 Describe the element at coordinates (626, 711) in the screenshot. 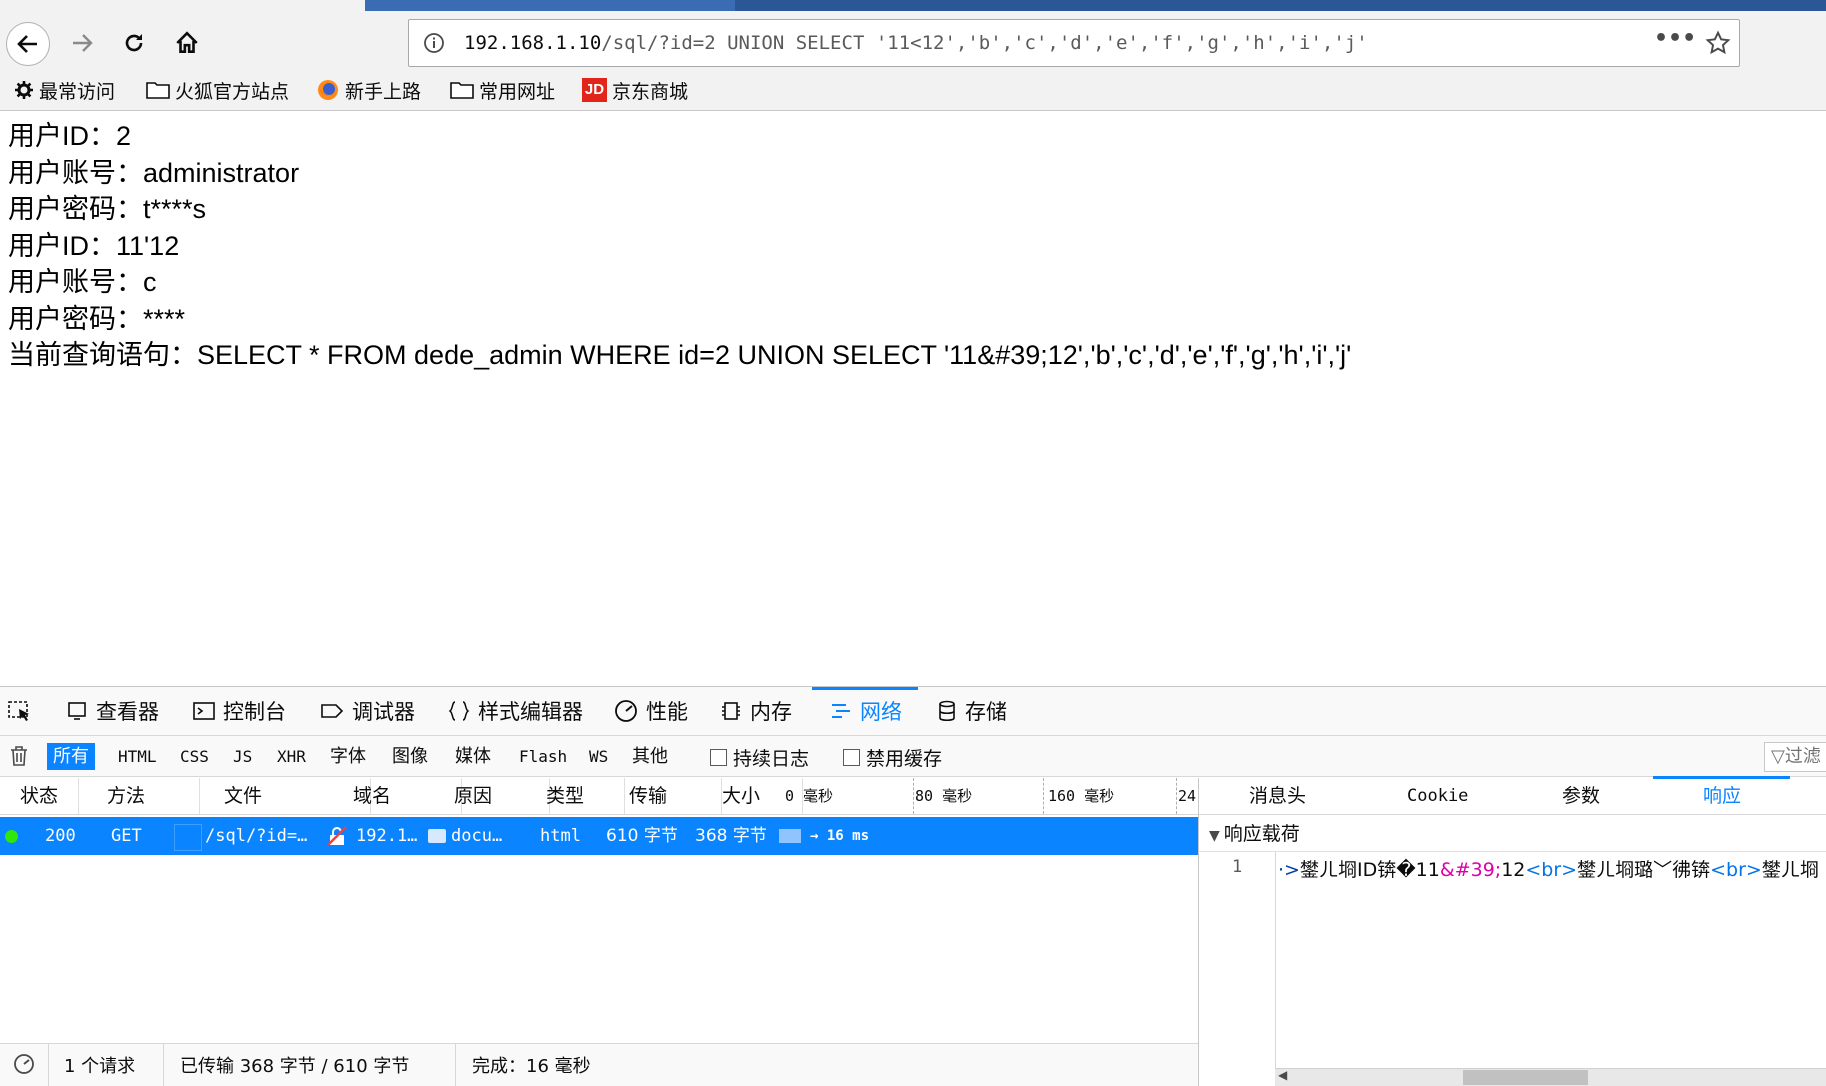

I see `gauge-icon` at that location.